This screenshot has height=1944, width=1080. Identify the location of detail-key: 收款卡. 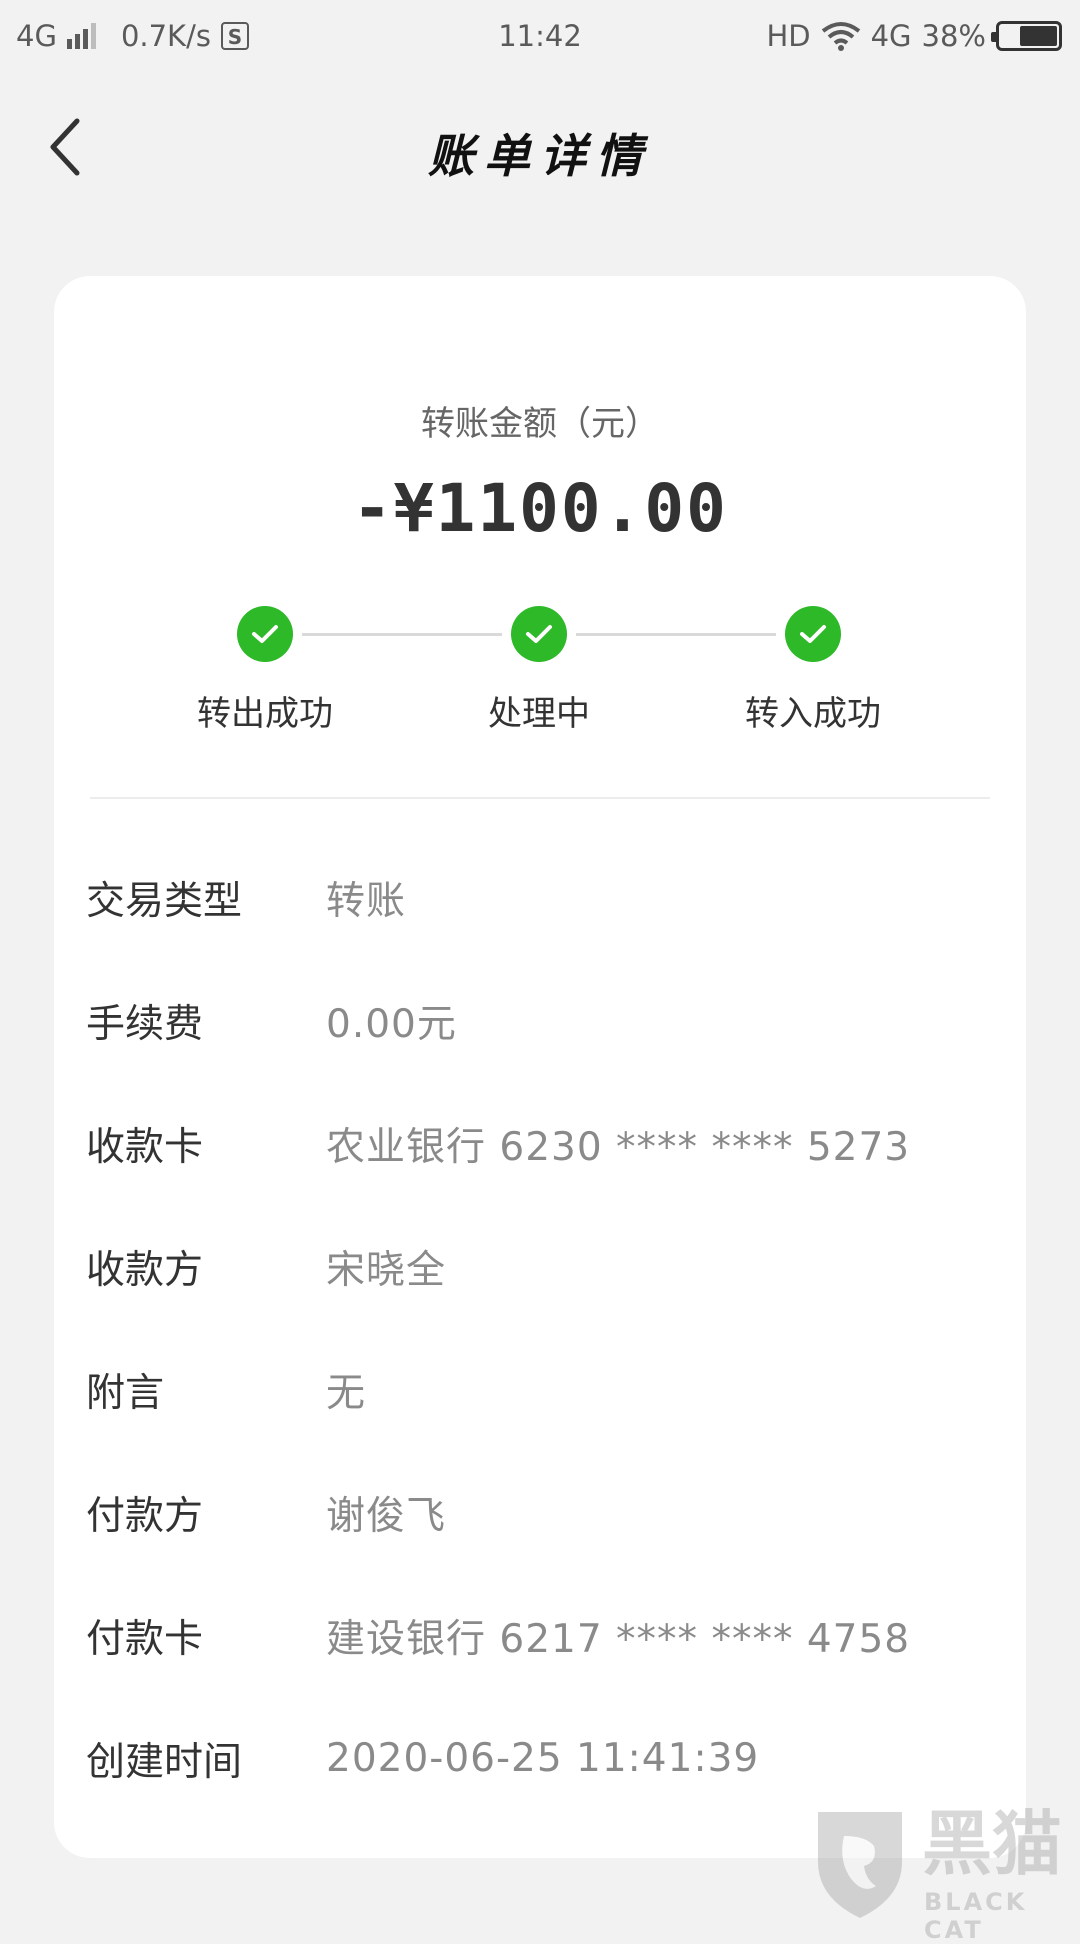
(145, 1147).